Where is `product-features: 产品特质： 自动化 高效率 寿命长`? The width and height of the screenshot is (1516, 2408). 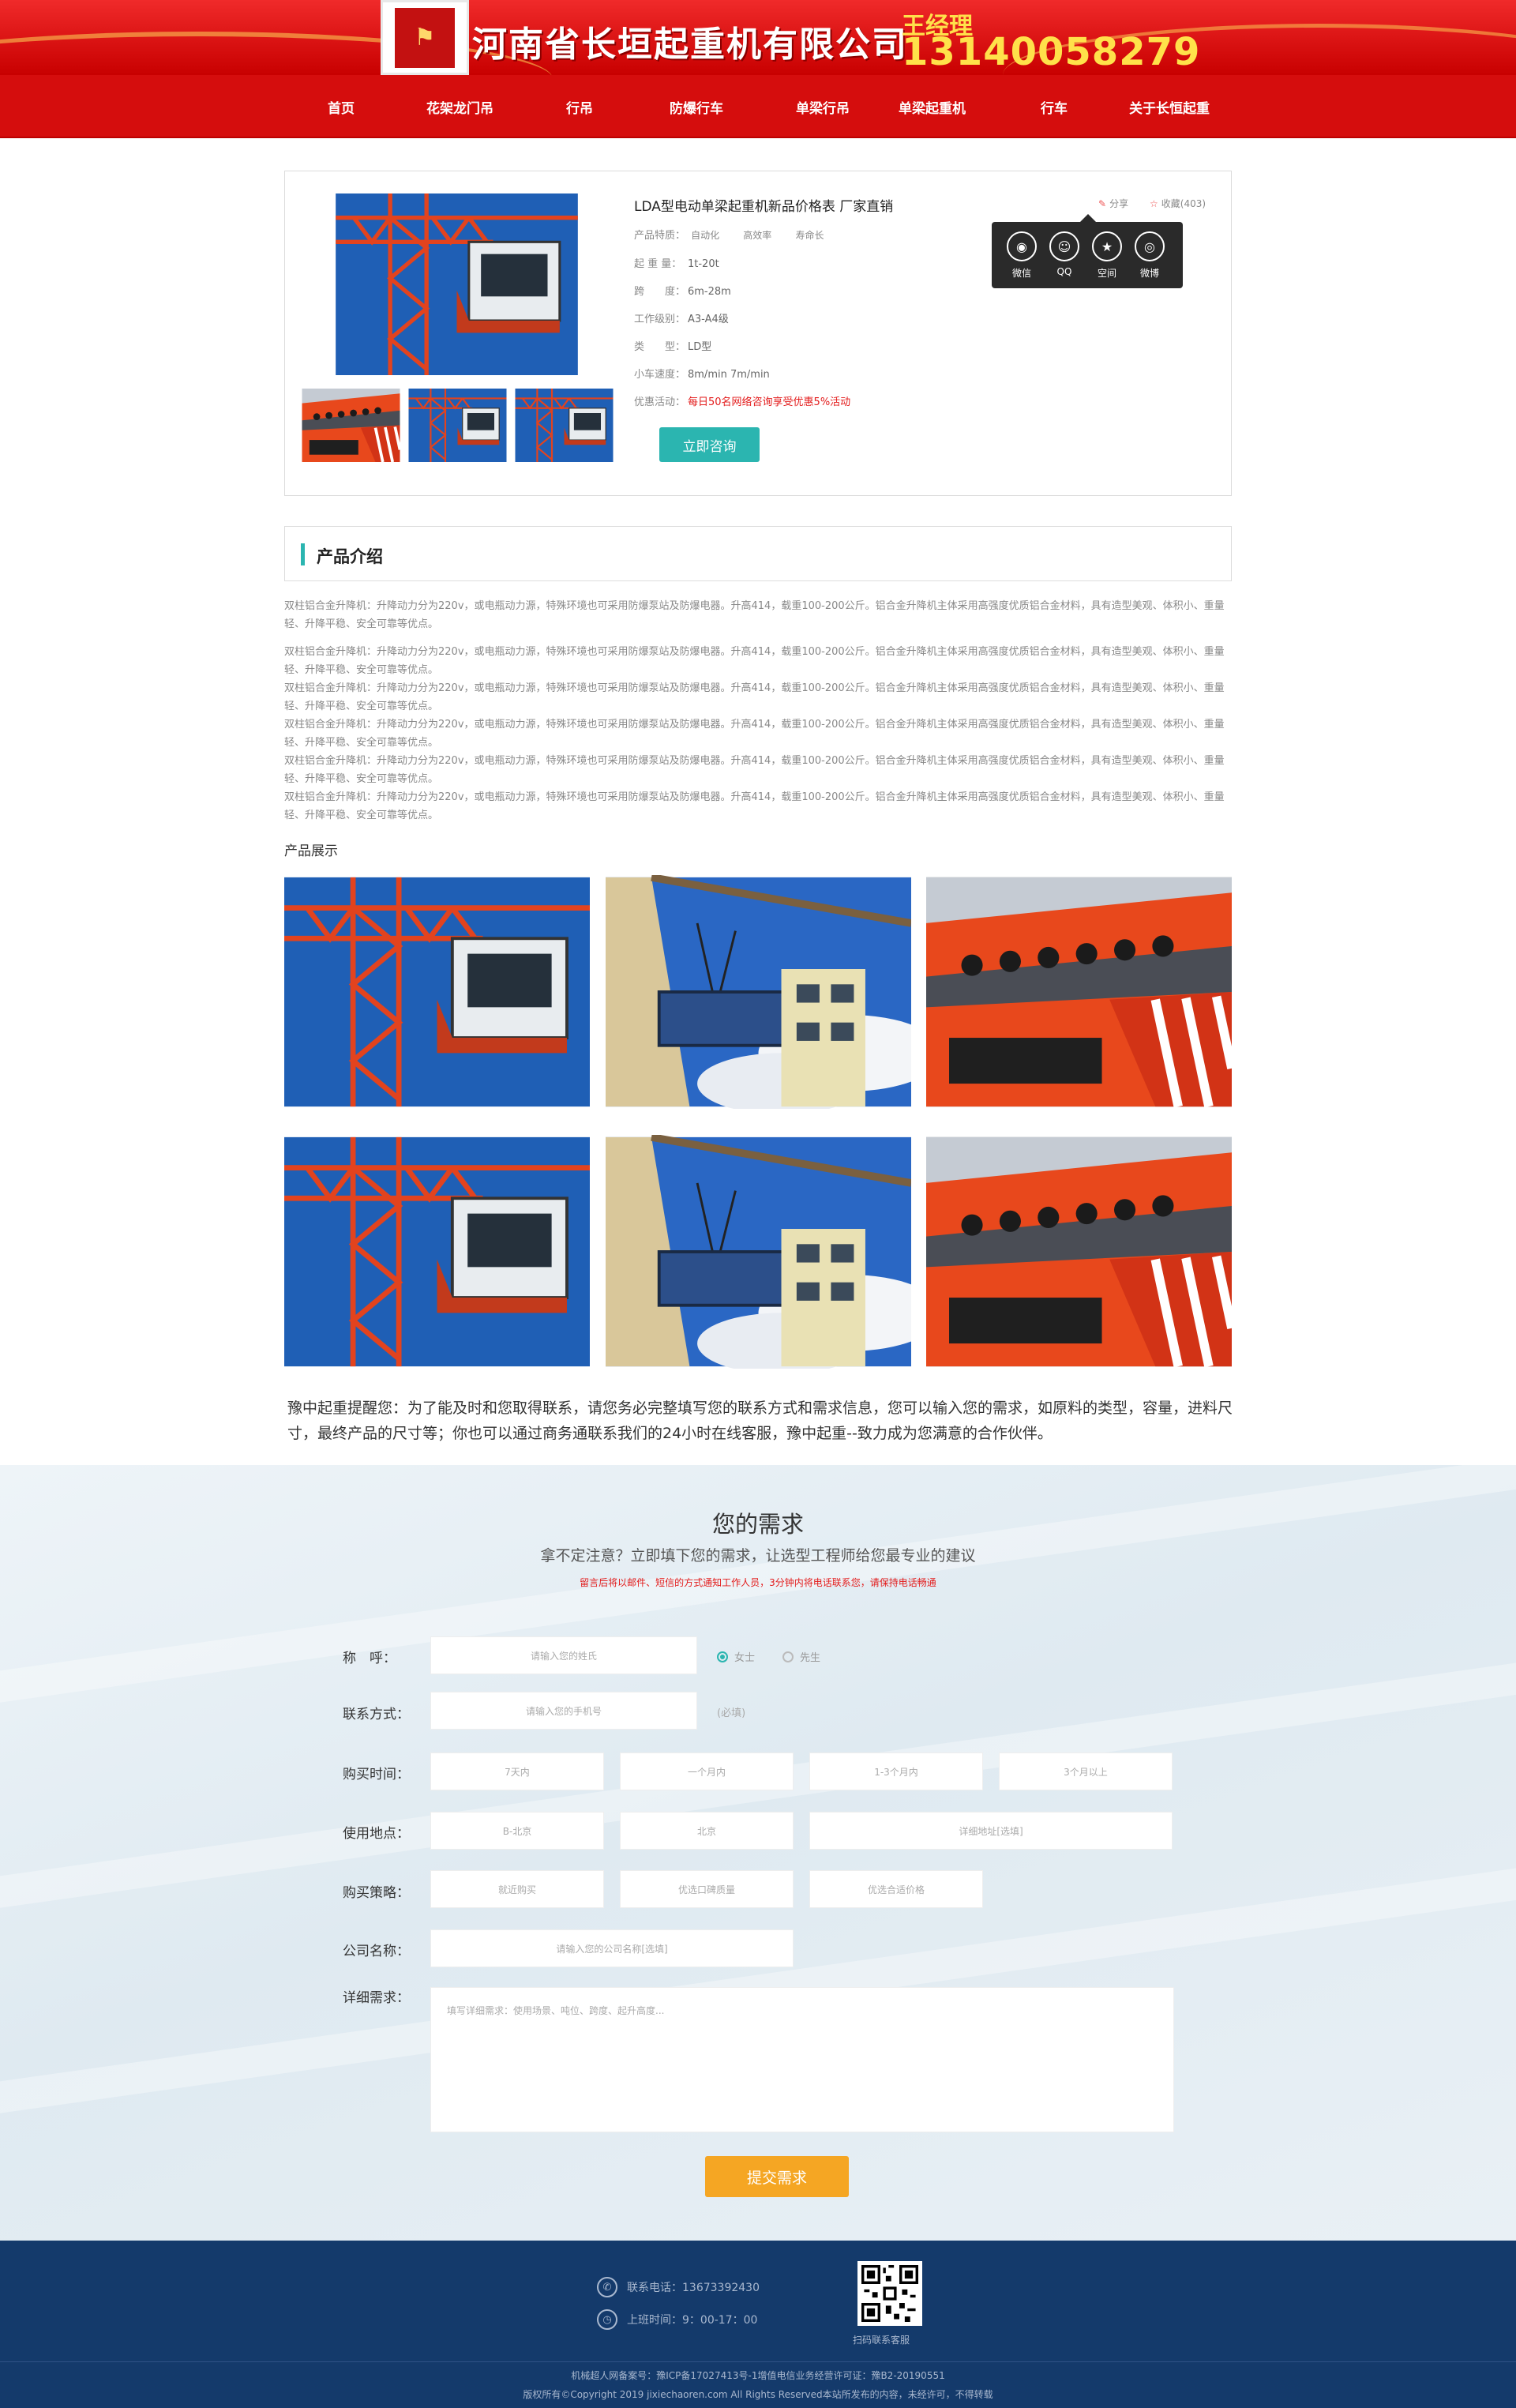 product-features: 产品特质： 自动化 高效率 寿命长 is located at coordinates (739, 235).